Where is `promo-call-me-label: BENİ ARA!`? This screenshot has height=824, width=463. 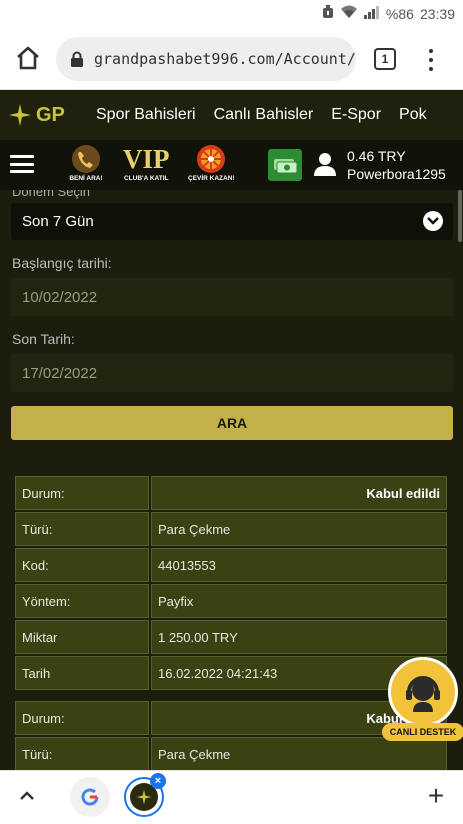 promo-call-me-label: BENİ ARA! is located at coordinates (86, 178).